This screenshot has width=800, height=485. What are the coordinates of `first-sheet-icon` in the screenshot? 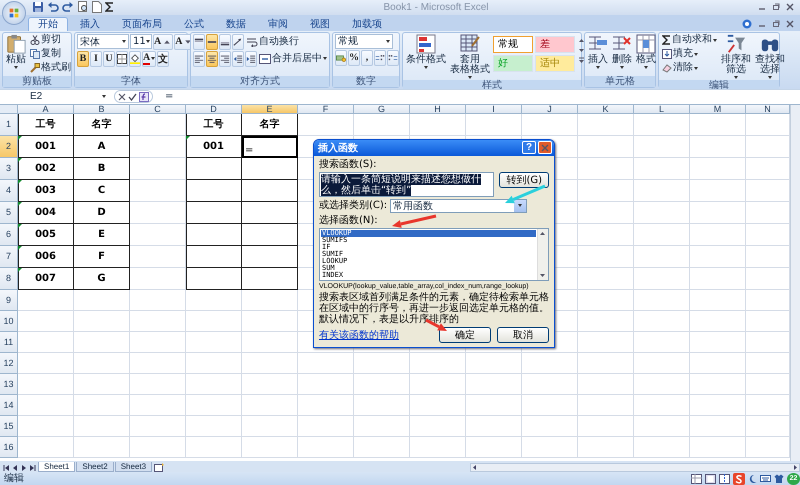 It's located at (6, 468).